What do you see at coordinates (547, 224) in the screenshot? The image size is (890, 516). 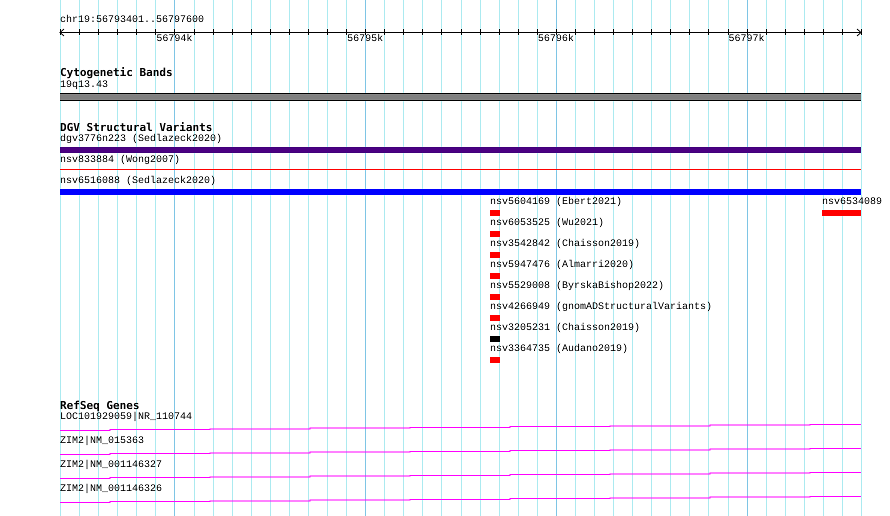 I see `feature-label: nsv6053525 (Wu2021)` at bounding box center [547, 224].